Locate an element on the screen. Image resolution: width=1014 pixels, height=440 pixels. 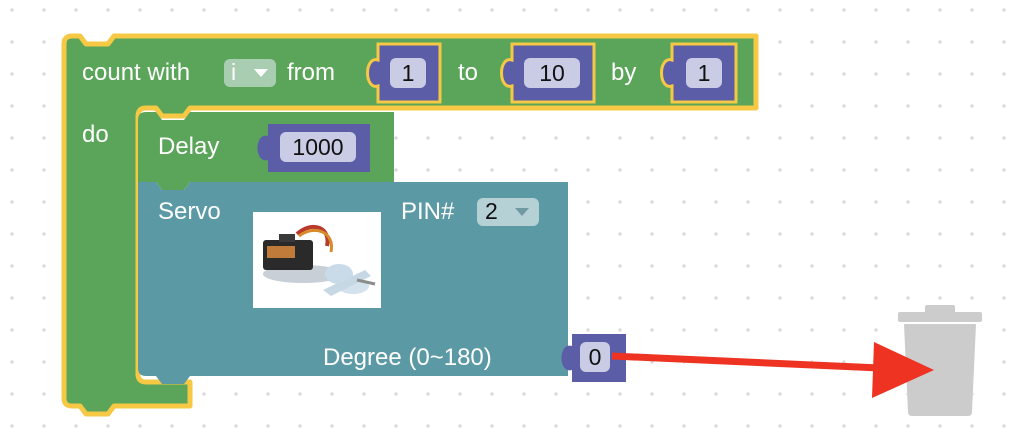
delay-value-field: 1000 is located at coordinates (318, 147).